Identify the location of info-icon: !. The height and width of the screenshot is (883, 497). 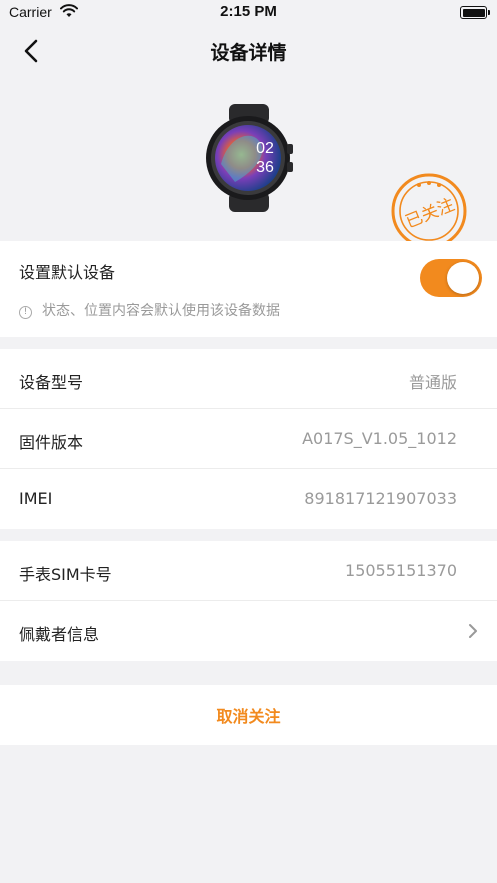
(25, 312).